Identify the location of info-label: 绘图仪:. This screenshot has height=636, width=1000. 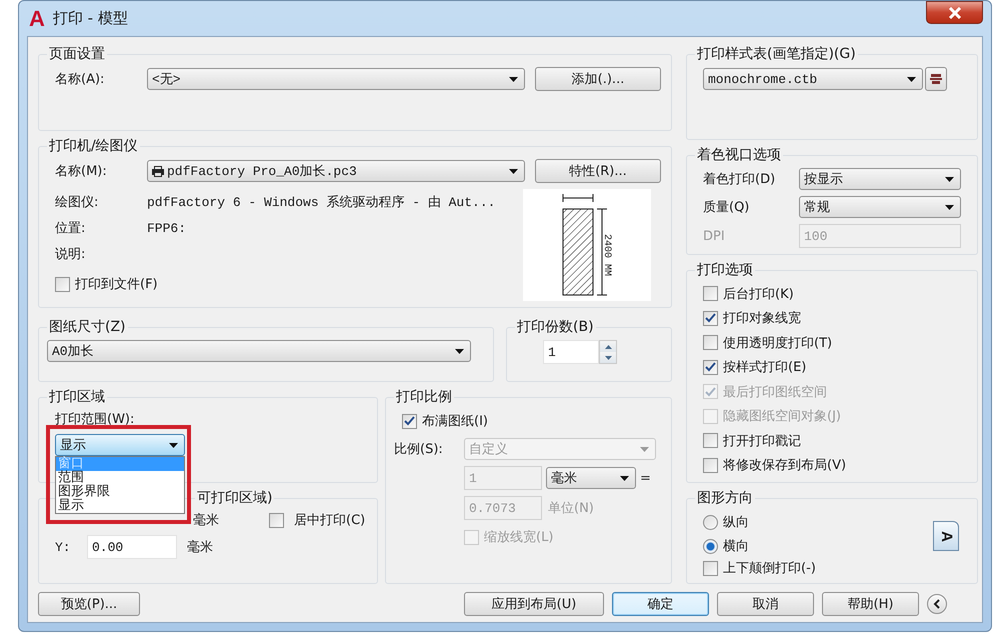
(77, 202).